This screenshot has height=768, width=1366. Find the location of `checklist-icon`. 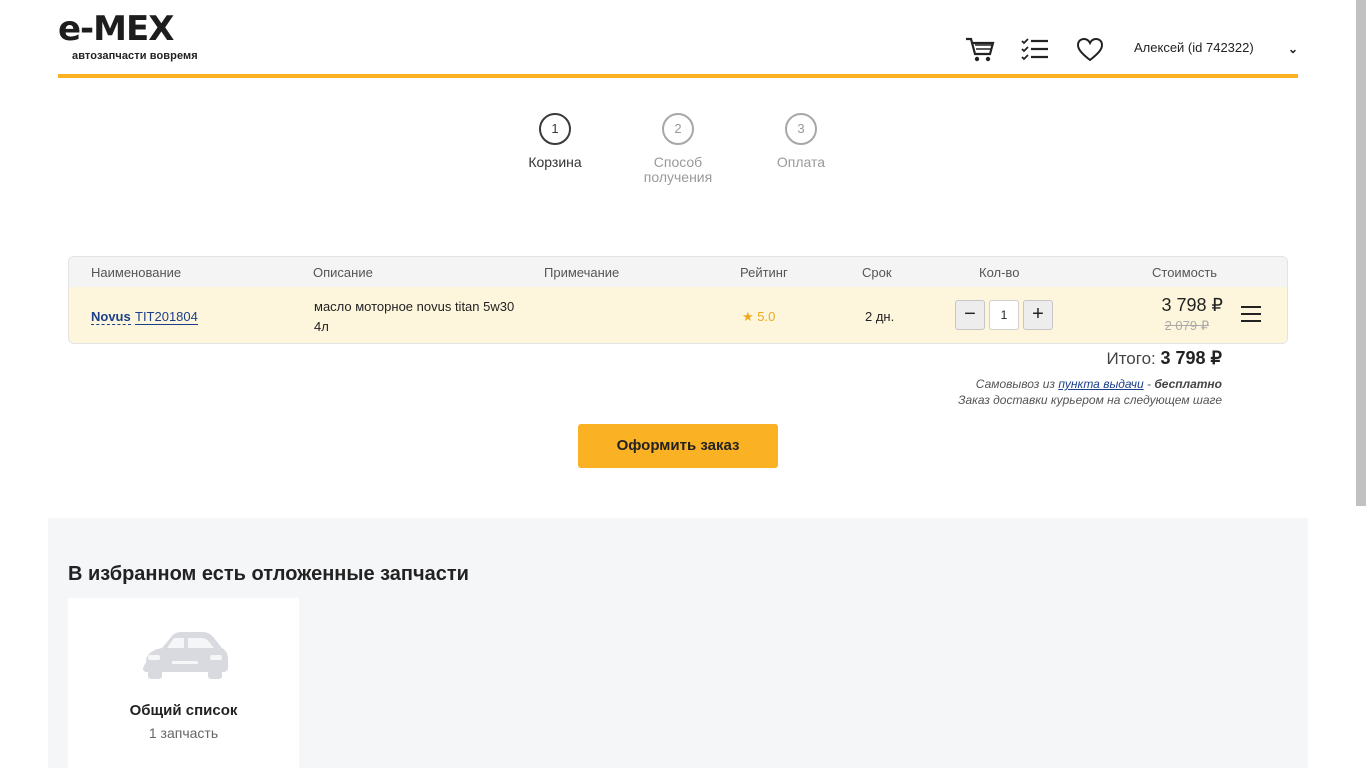

checklist-icon is located at coordinates (1035, 50).